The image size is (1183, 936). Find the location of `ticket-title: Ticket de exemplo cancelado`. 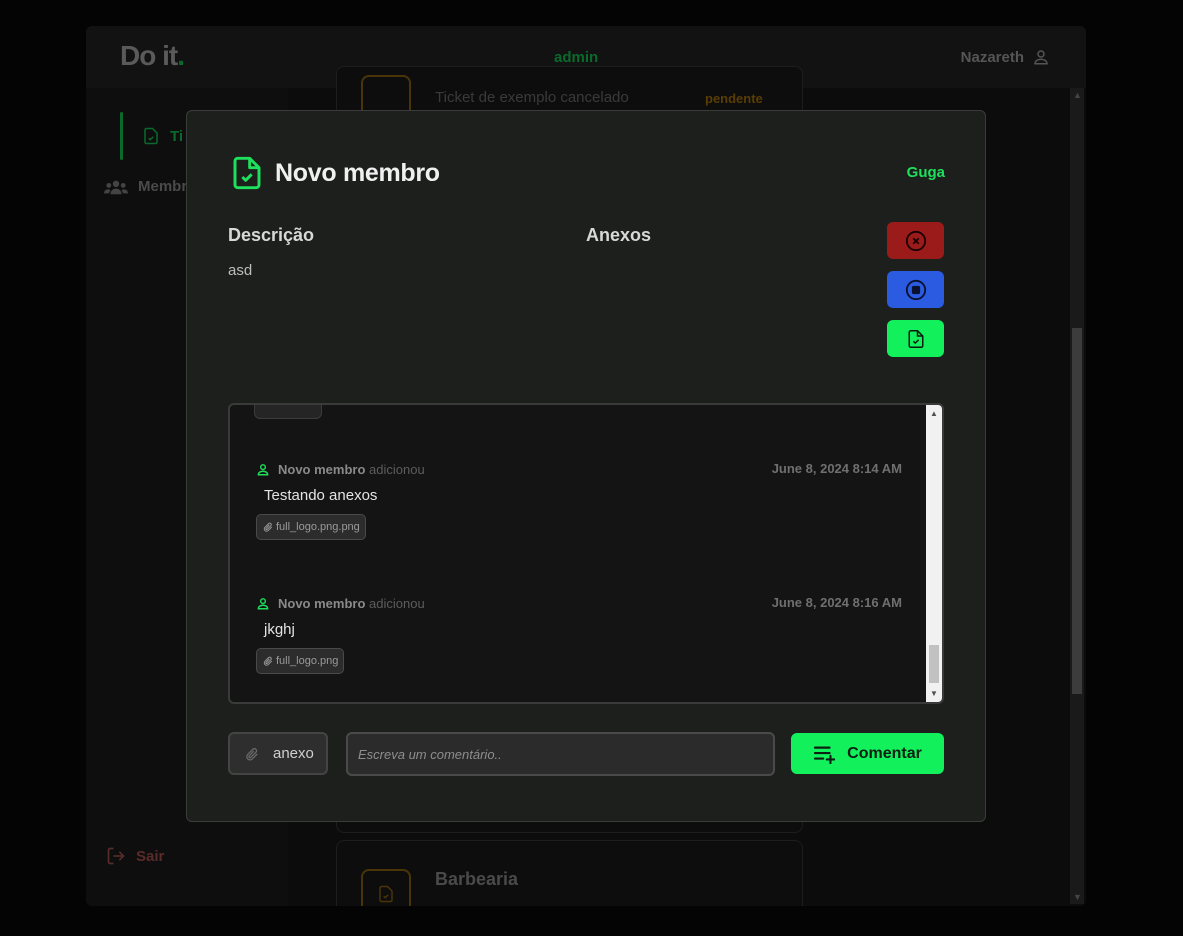

ticket-title: Ticket de exemplo cancelado is located at coordinates (532, 97).